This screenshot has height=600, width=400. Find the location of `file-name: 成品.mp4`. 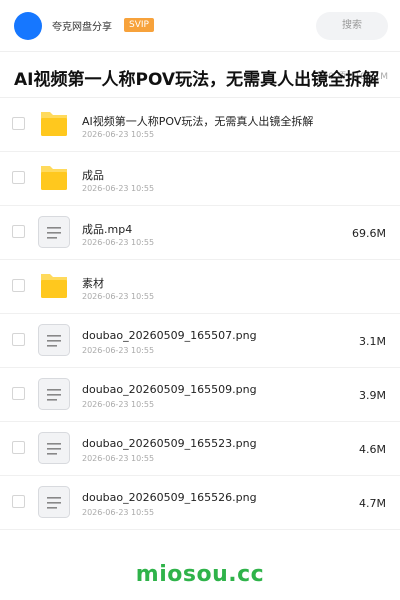

file-name: 成品.mp4 is located at coordinates (107, 229).